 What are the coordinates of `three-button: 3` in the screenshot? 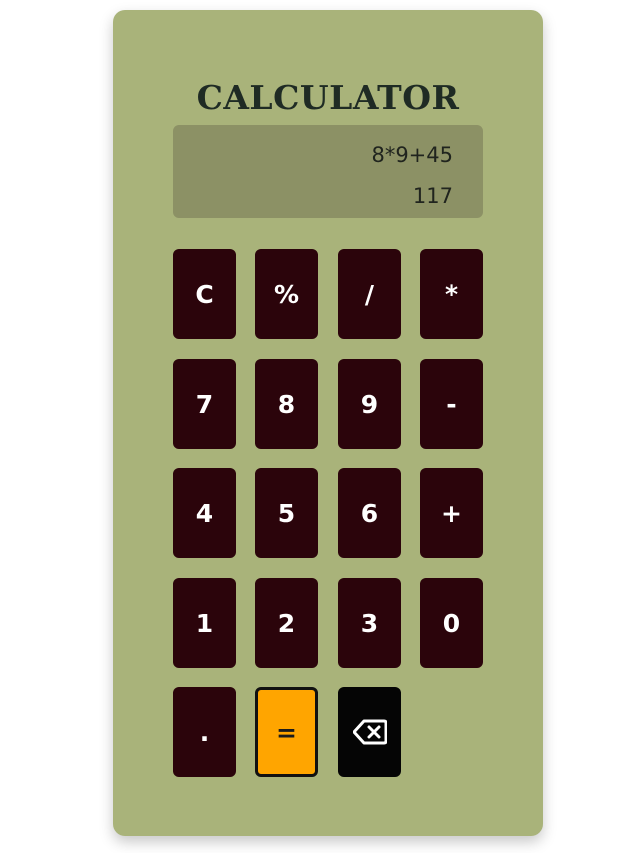 It's located at (369, 623).